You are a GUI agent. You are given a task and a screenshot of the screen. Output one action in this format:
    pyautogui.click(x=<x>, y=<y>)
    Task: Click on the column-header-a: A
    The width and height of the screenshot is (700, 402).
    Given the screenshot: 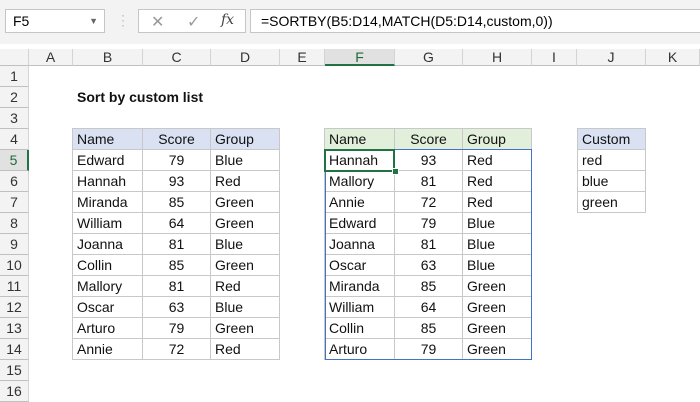 What is the action you would take?
    pyautogui.click(x=51, y=57)
    